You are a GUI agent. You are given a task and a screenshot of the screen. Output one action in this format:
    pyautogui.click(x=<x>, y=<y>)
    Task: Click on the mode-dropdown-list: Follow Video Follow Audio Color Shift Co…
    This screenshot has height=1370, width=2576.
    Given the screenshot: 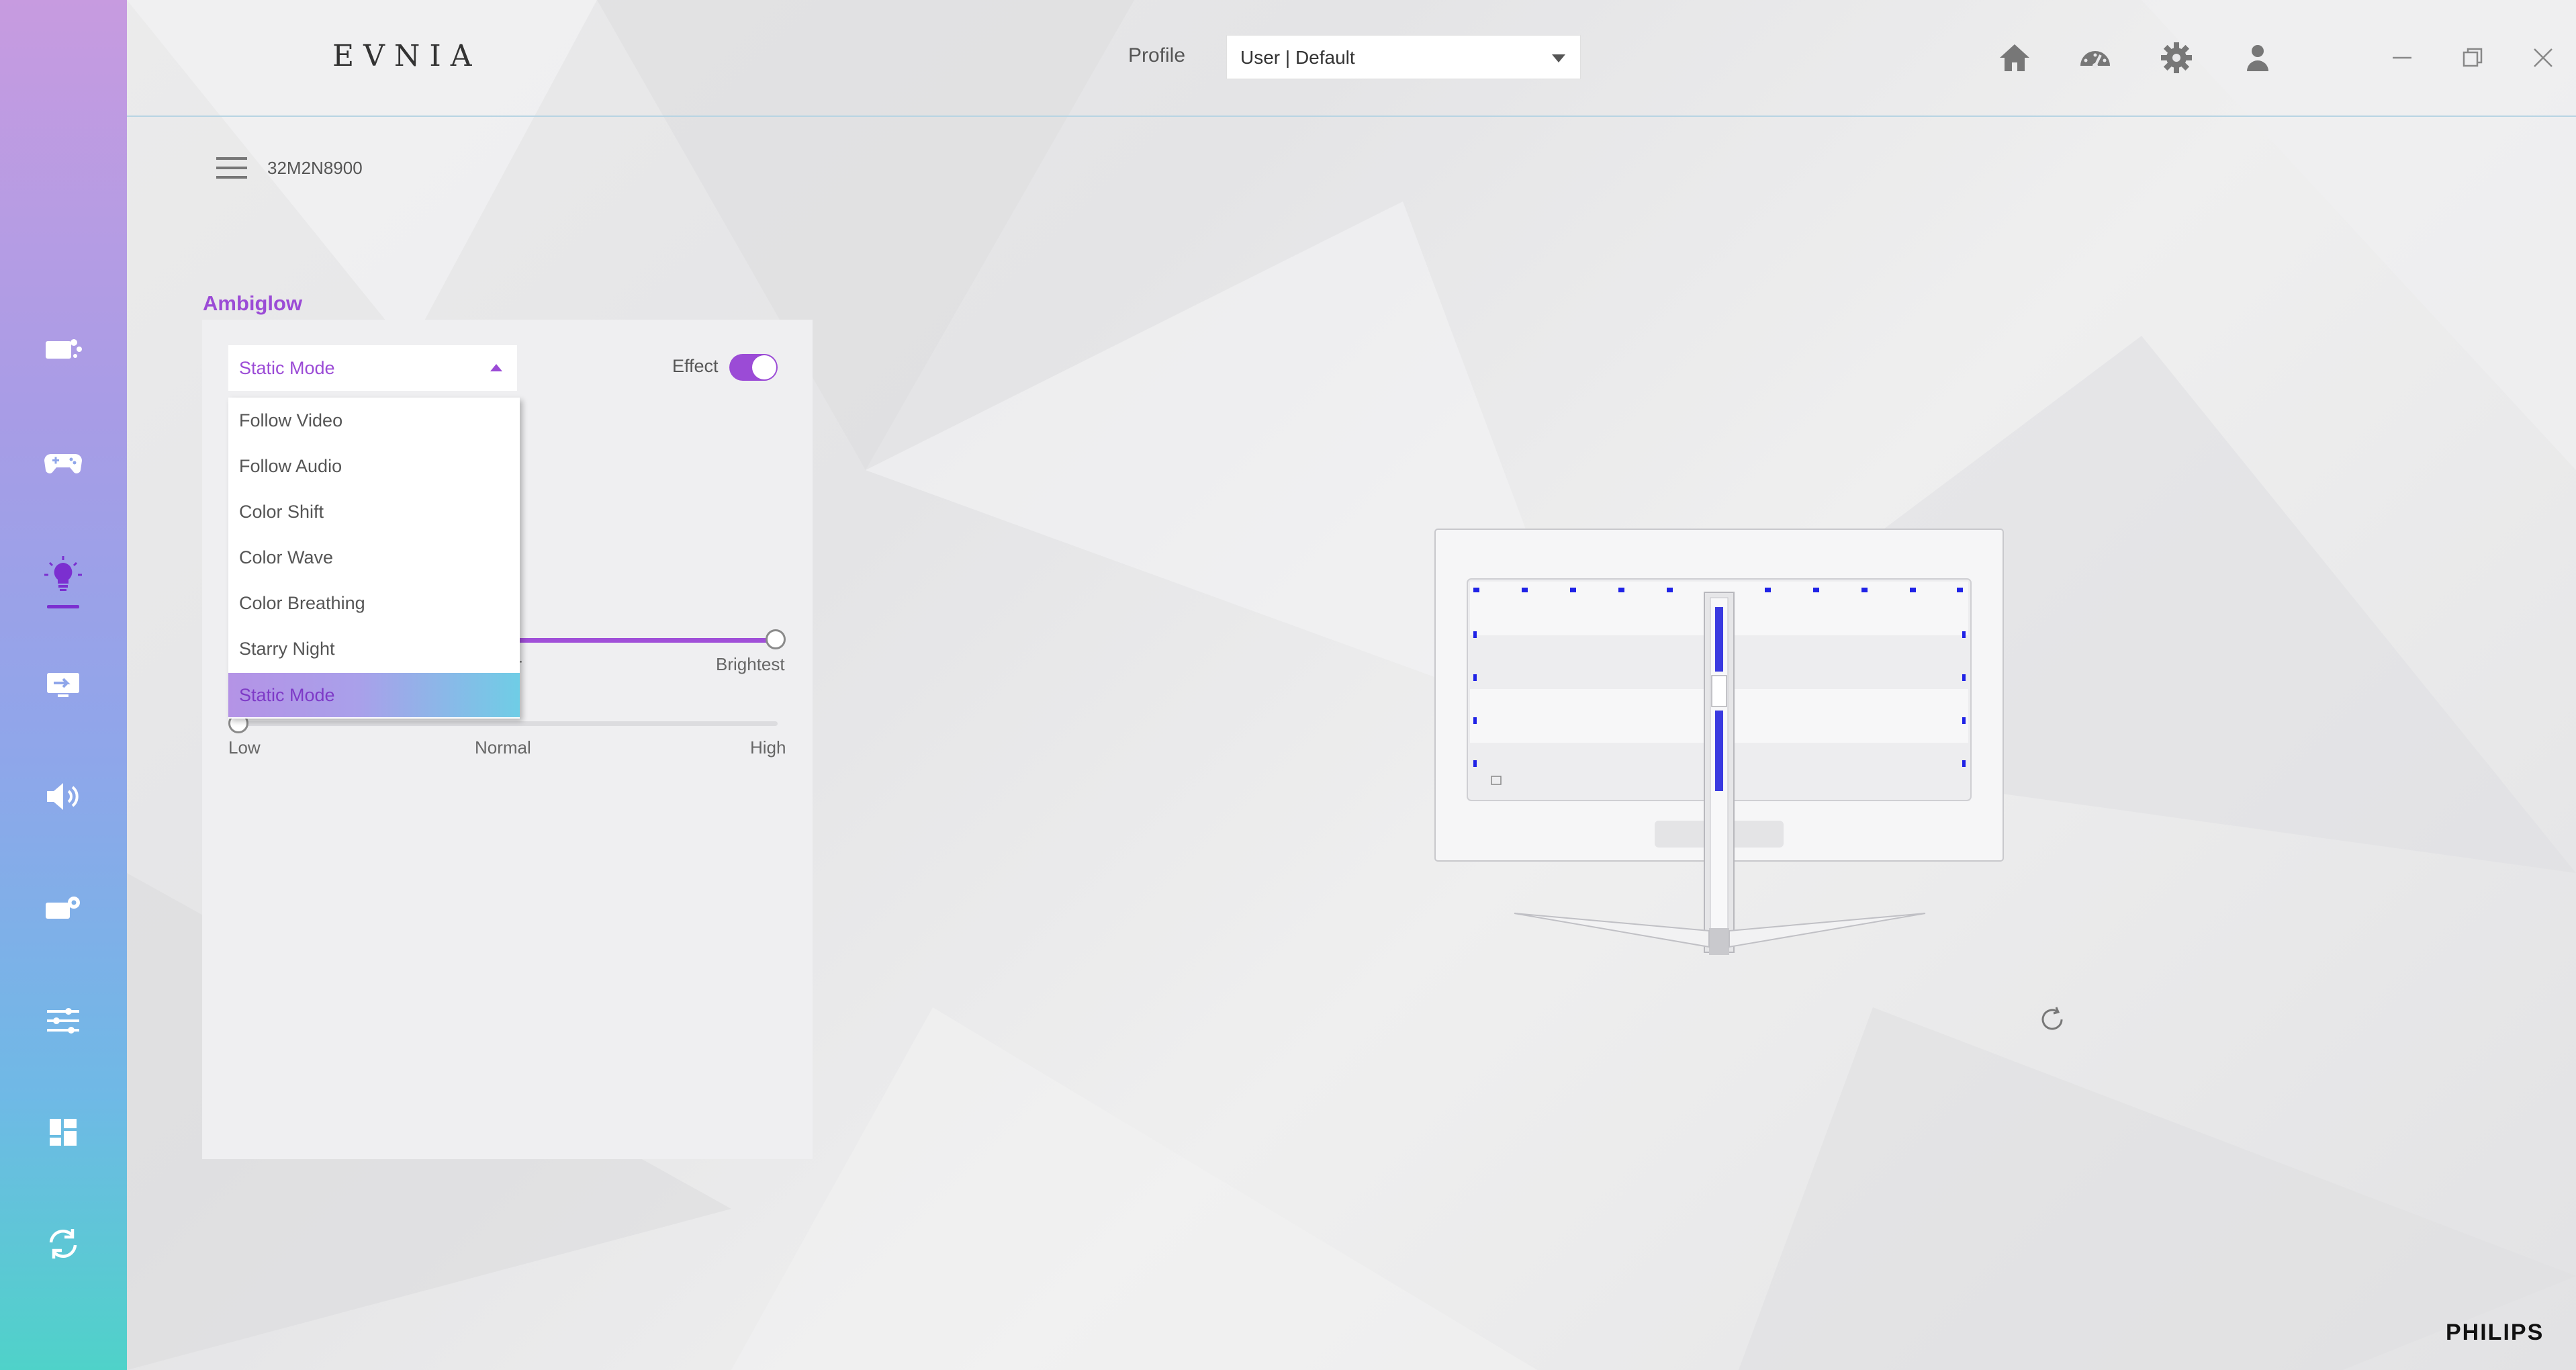 What is the action you would take?
    pyautogui.click(x=374, y=558)
    